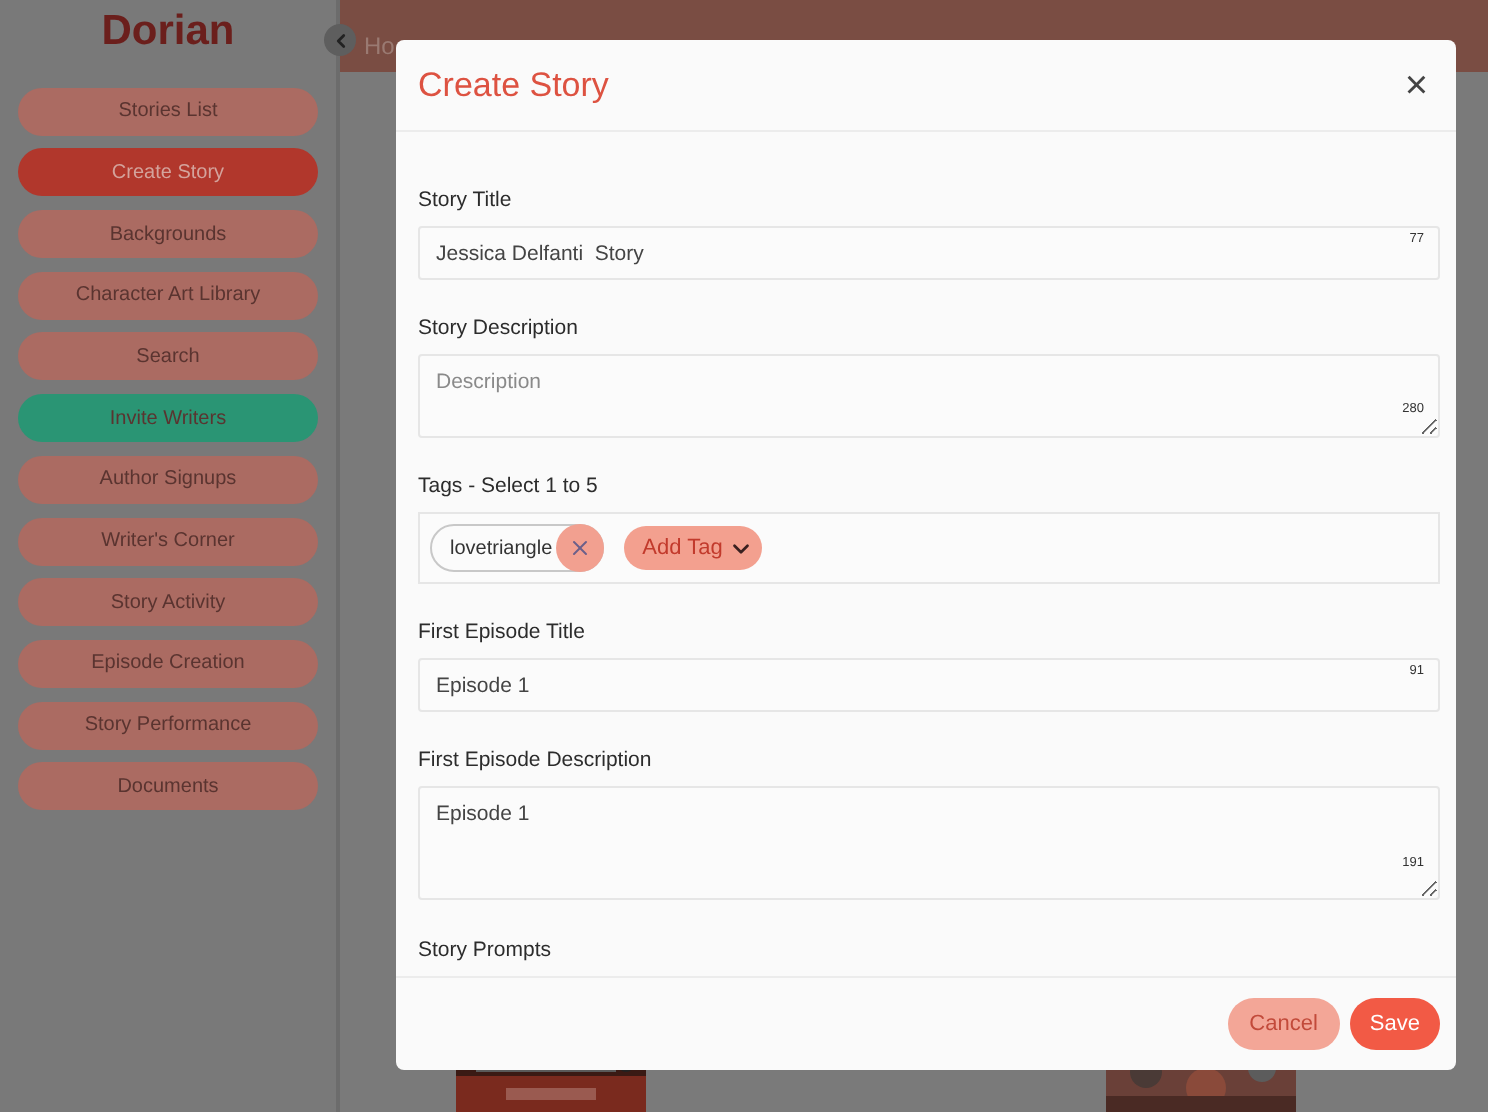  I want to click on field-label: First Episode Description, so click(536, 760).